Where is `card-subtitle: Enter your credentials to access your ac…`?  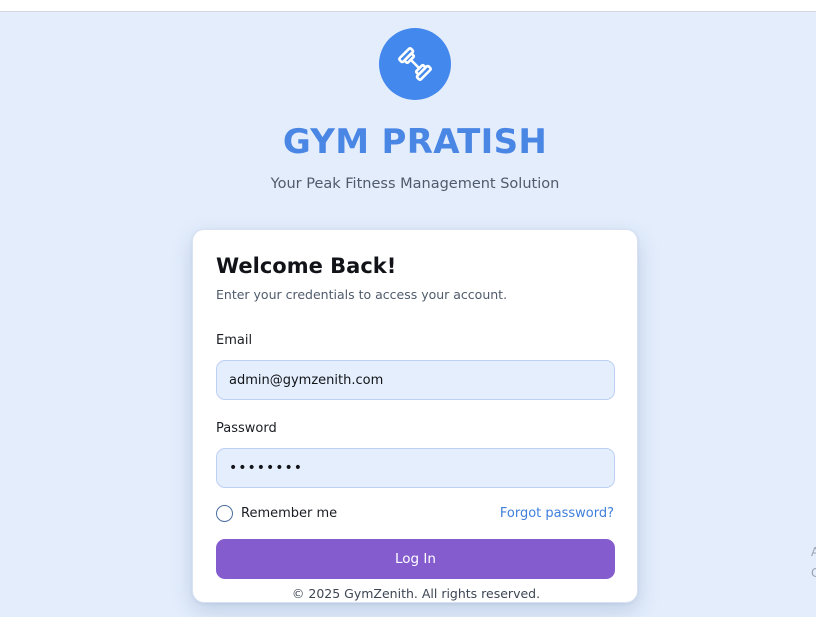 card-subtitle: Enter your credentials to access your ac… is located at coordinates (362, 294).